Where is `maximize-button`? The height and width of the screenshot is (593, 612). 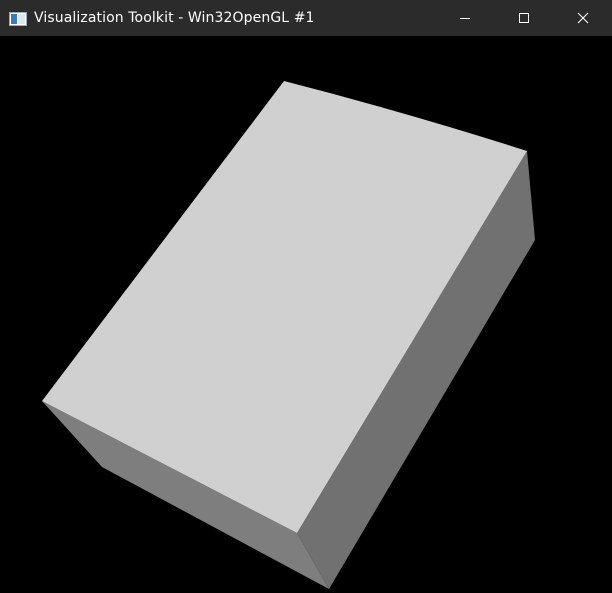
maximize-button is located at coordinates (523, 18).